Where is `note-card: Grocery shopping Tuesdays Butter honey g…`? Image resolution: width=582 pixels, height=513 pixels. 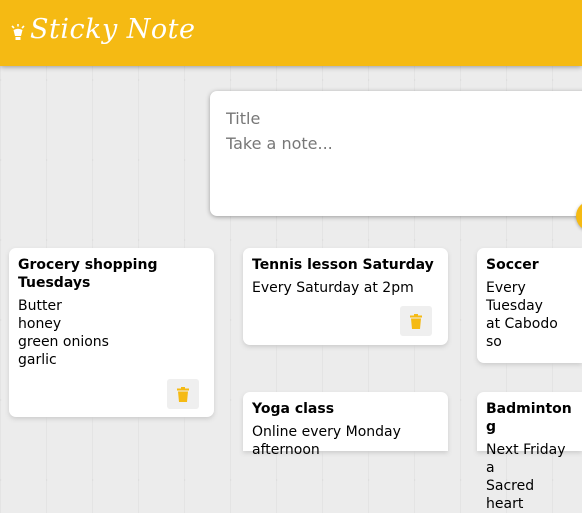 note-card: Grocery shopping Tuesdays Butter honey g… is located at coordinates (111, 332).